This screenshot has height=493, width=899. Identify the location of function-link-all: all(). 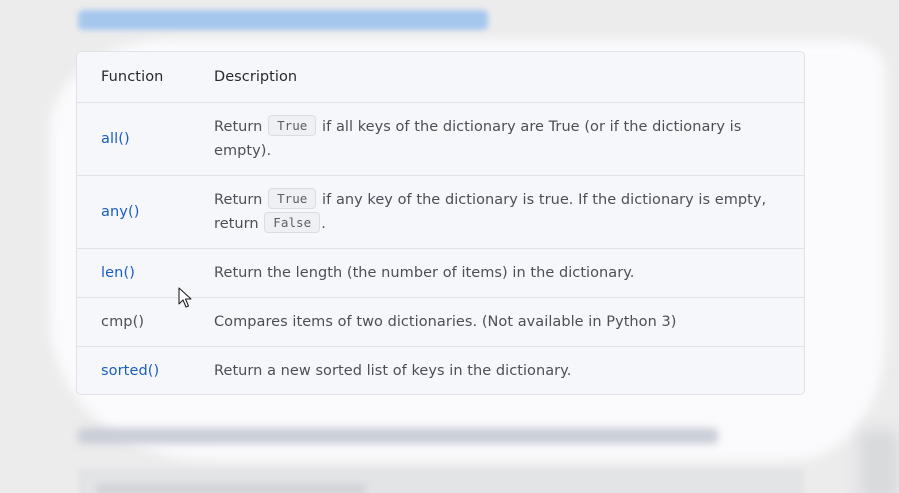
(115, 139).